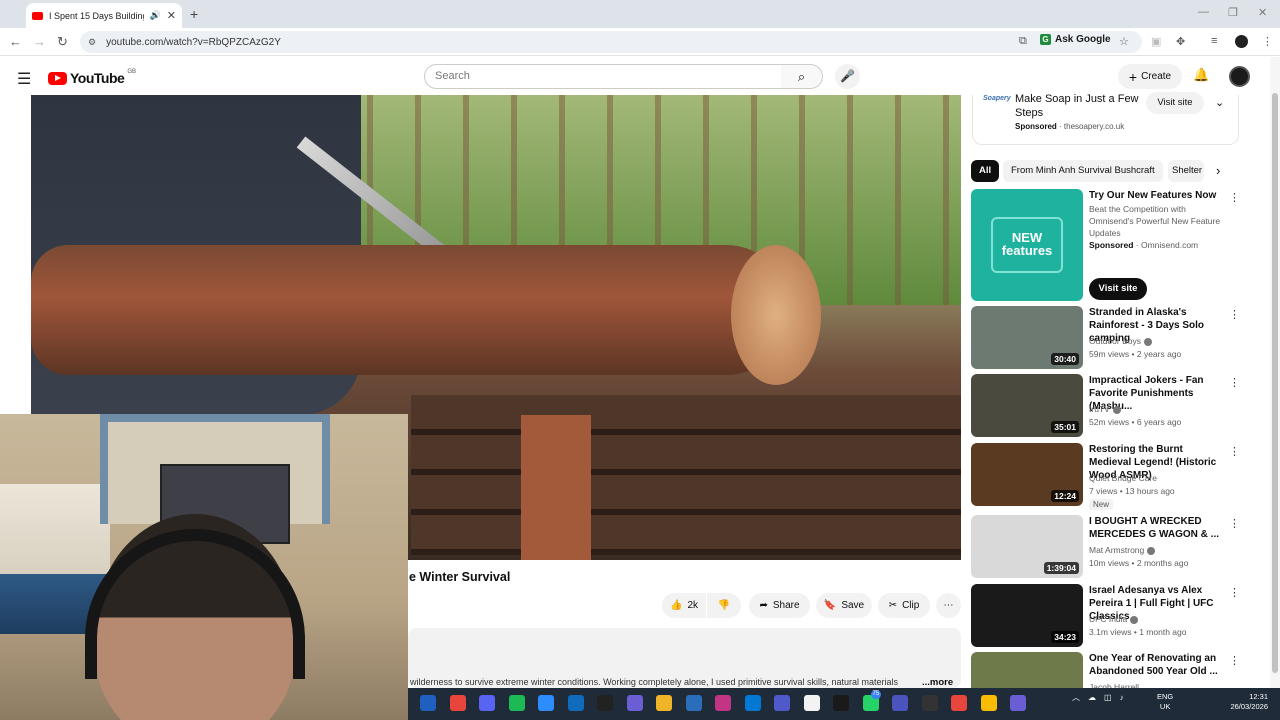  What do you see at coordinates (1245, 702) in the screenshot?
I see `taskbar-clock: 12:31 26/03/2026` at bounding box center [1245, 702].